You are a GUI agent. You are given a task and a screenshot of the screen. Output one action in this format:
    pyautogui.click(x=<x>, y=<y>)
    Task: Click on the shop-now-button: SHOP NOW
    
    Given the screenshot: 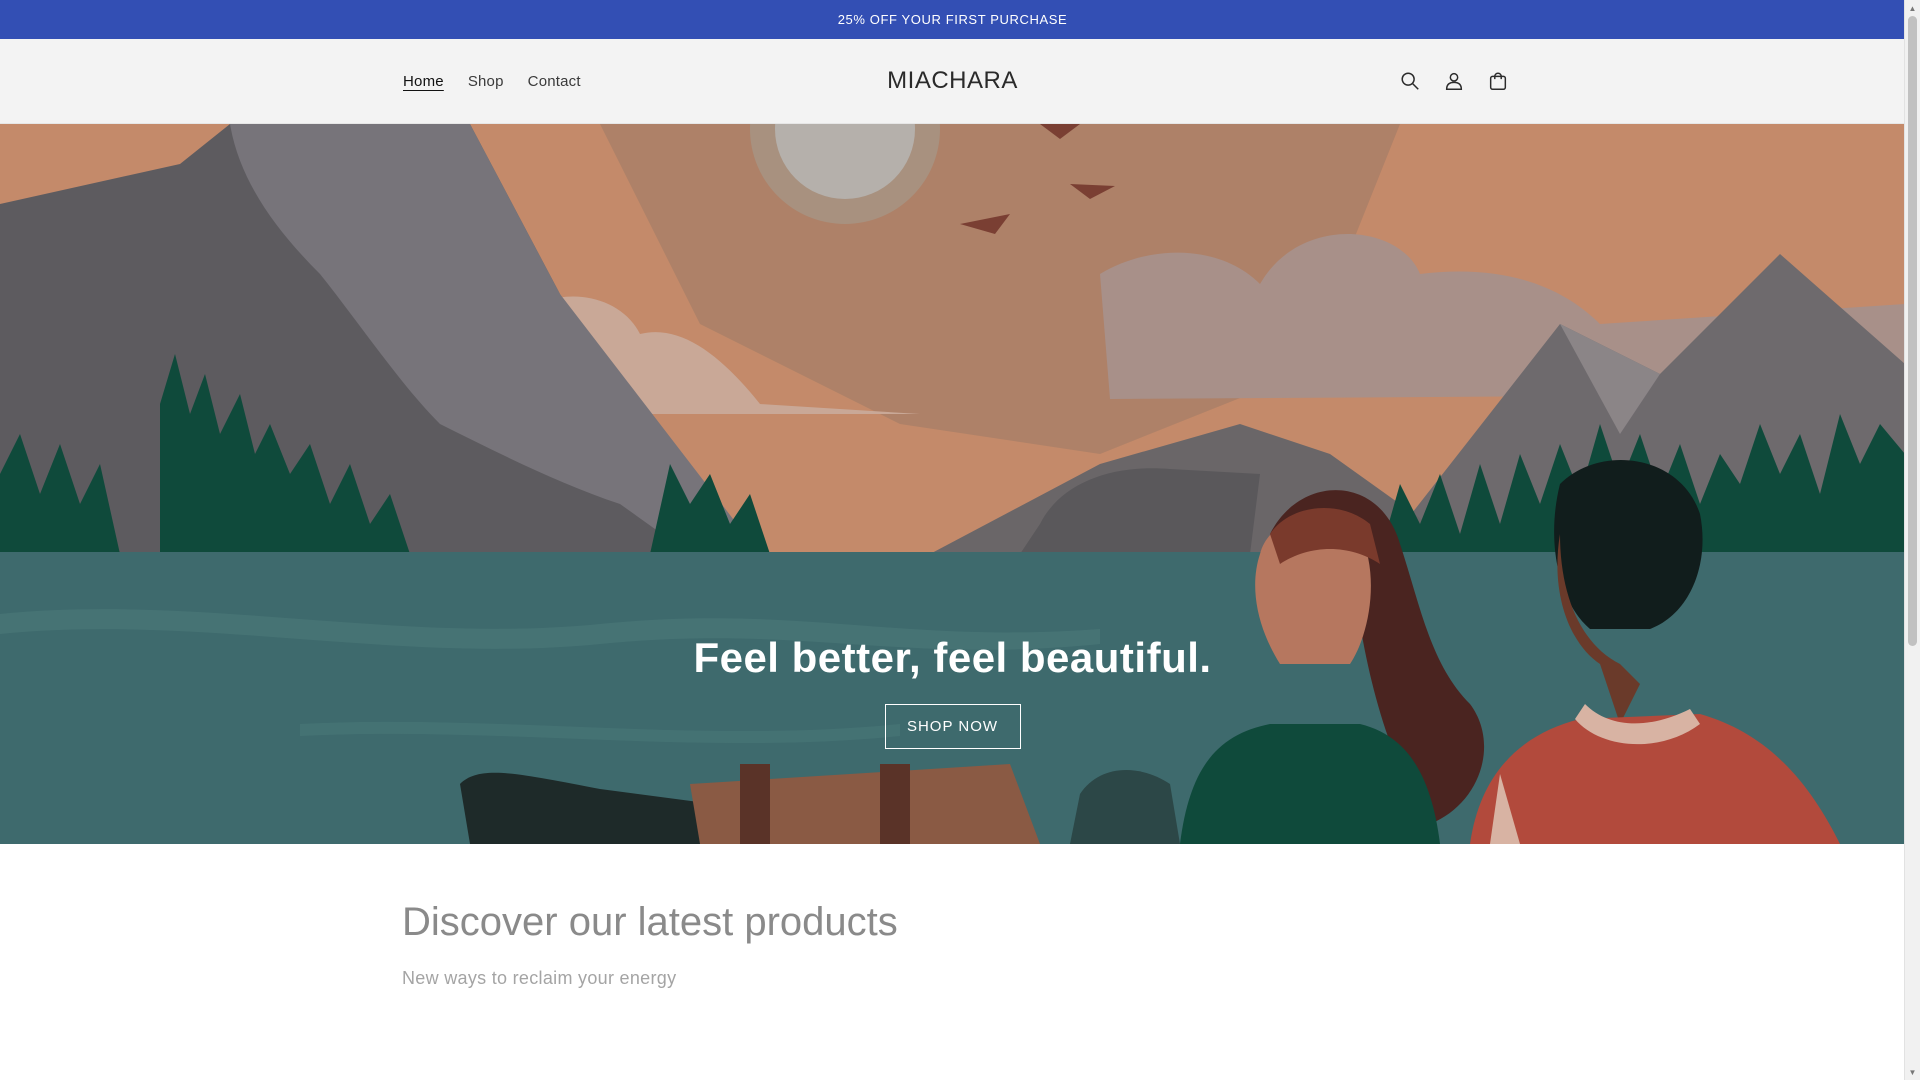 What is the action you would take?
    pyautogui.click(x=952, y=726)
    